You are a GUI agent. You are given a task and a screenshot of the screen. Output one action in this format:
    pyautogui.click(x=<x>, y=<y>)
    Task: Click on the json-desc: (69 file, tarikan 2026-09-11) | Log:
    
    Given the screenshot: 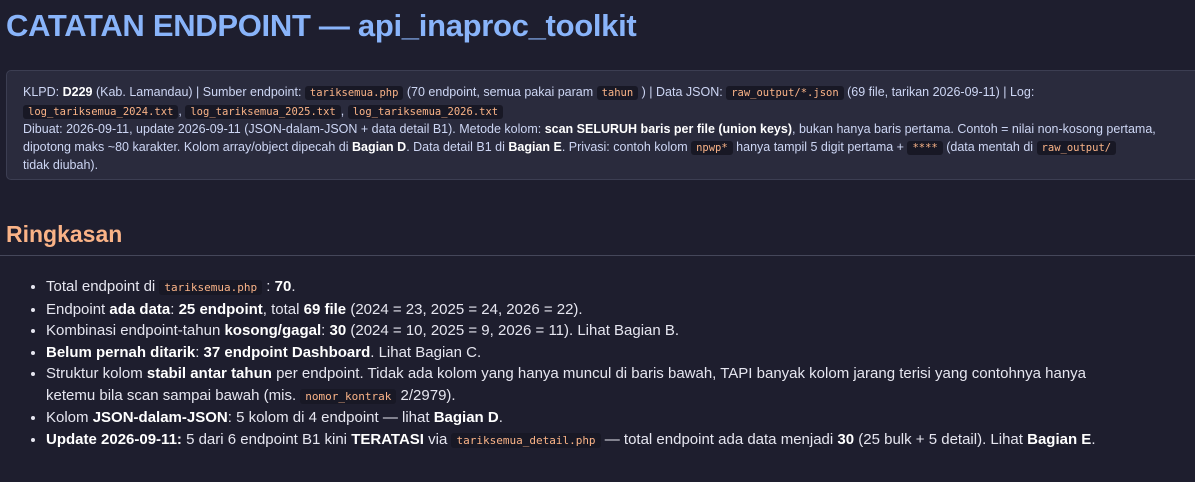 What is the action you would take?
    pyautogui.click(x=939, y=92)
    